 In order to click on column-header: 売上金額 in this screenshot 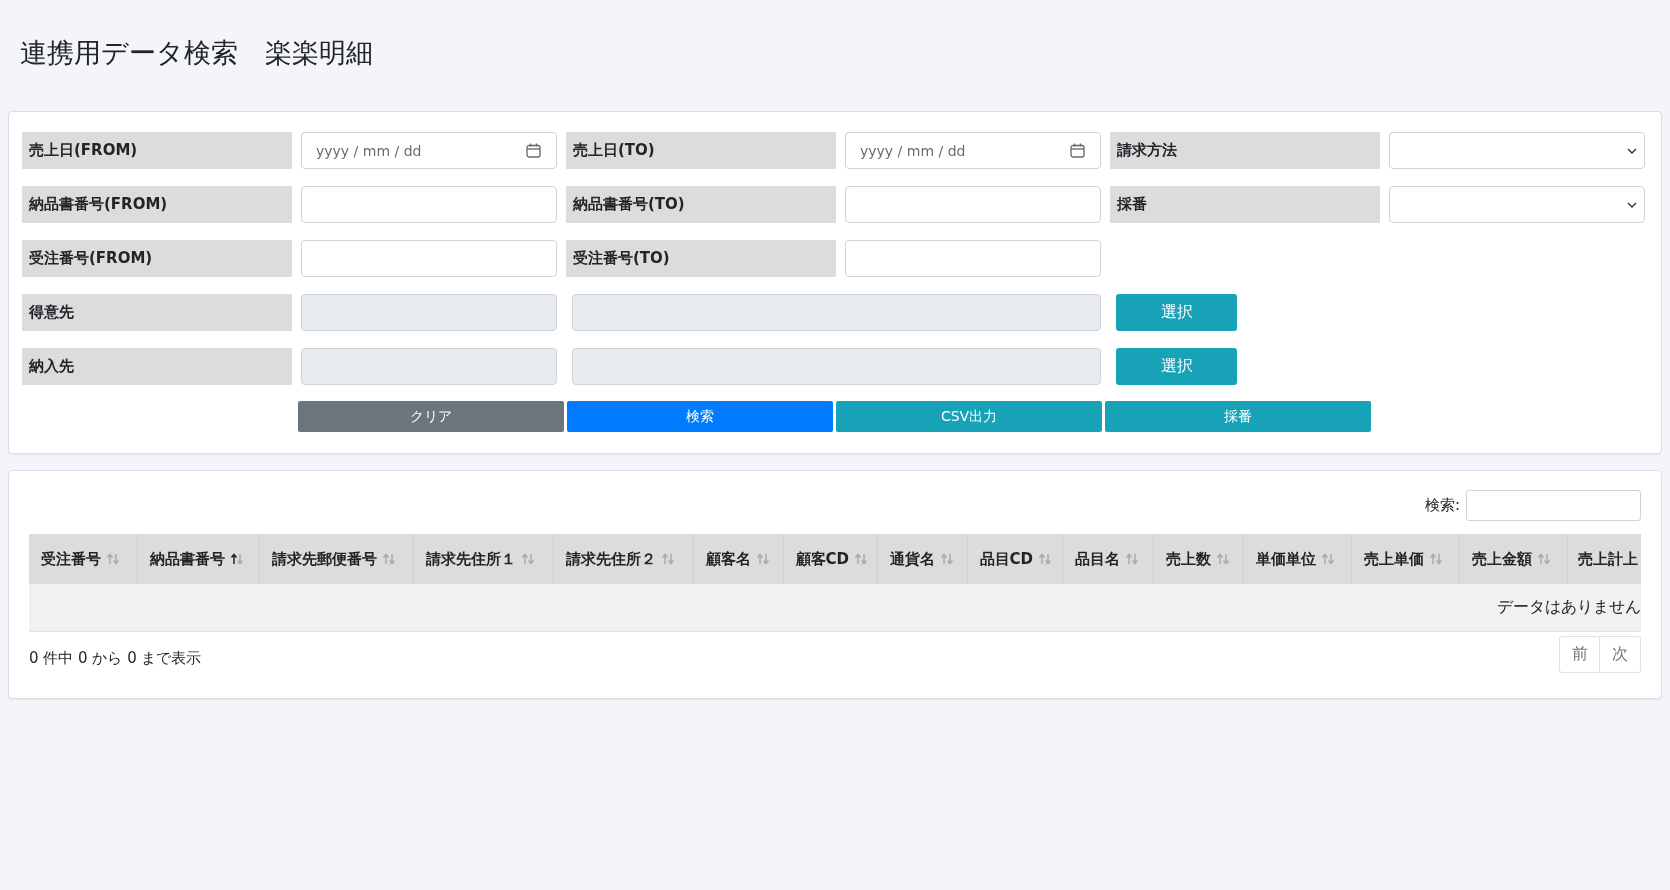, I will do `click(1513, 559)`.